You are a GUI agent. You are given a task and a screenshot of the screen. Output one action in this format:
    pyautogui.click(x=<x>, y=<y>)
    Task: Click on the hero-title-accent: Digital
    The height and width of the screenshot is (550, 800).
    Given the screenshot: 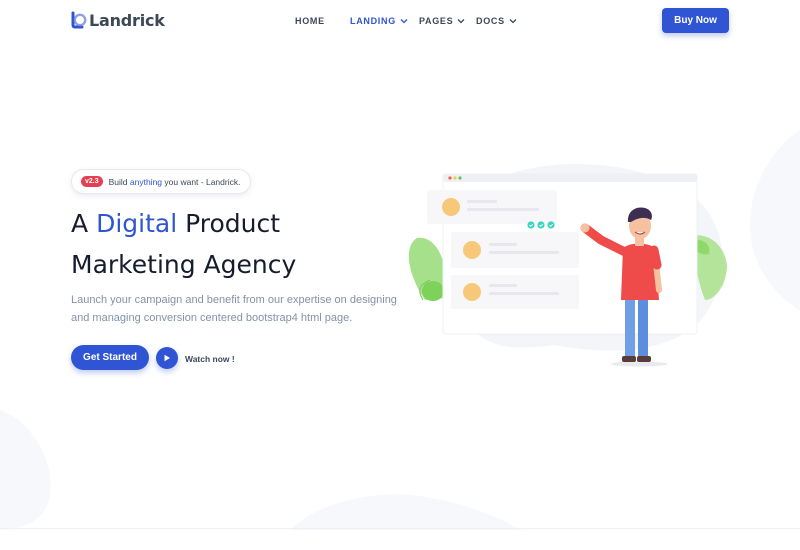 What is the action you would take?
    pyautogui.click(x=137, y=223)
    